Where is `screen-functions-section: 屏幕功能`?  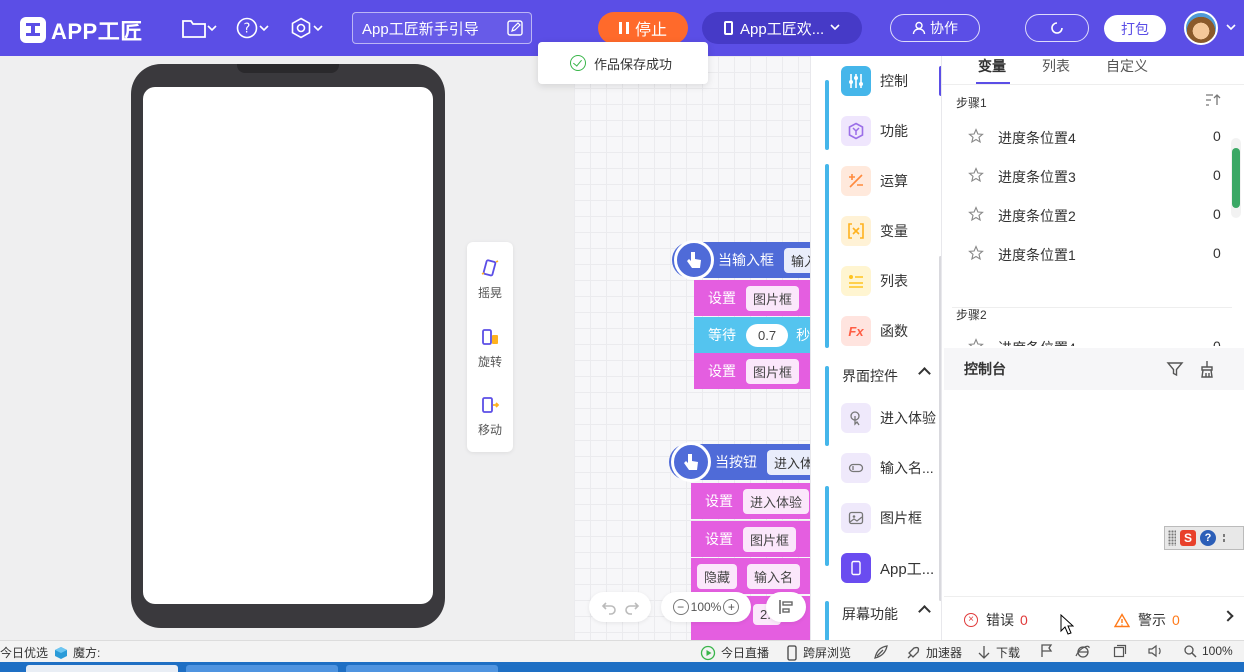
screen-functions-section: 屏幕功能 is located at coordinates (882, 614).